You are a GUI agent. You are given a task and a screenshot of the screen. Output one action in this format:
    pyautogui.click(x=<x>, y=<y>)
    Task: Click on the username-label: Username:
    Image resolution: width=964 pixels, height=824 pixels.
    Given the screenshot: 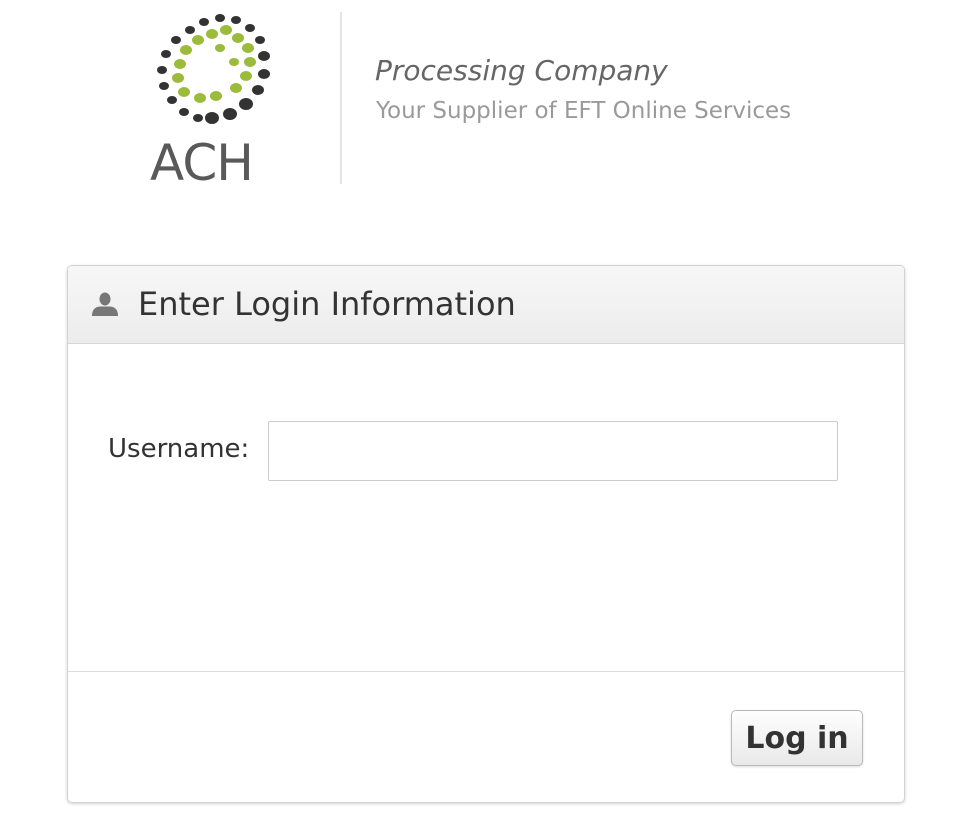 What is the action you would take?
    pyautogui.click(x=179, y=449)
    